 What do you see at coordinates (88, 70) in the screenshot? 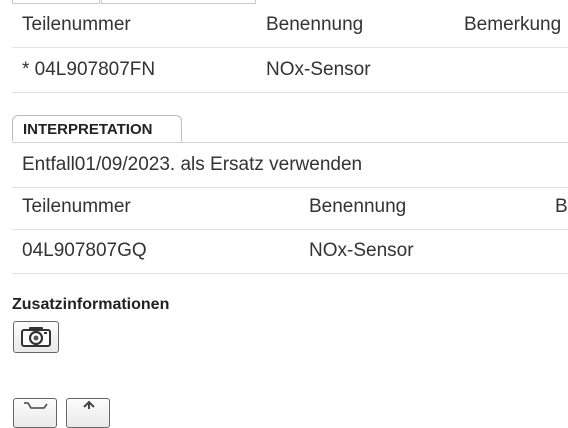
I see `part-number-cell: * 04L907807FN` at bounding box center [88, 70].